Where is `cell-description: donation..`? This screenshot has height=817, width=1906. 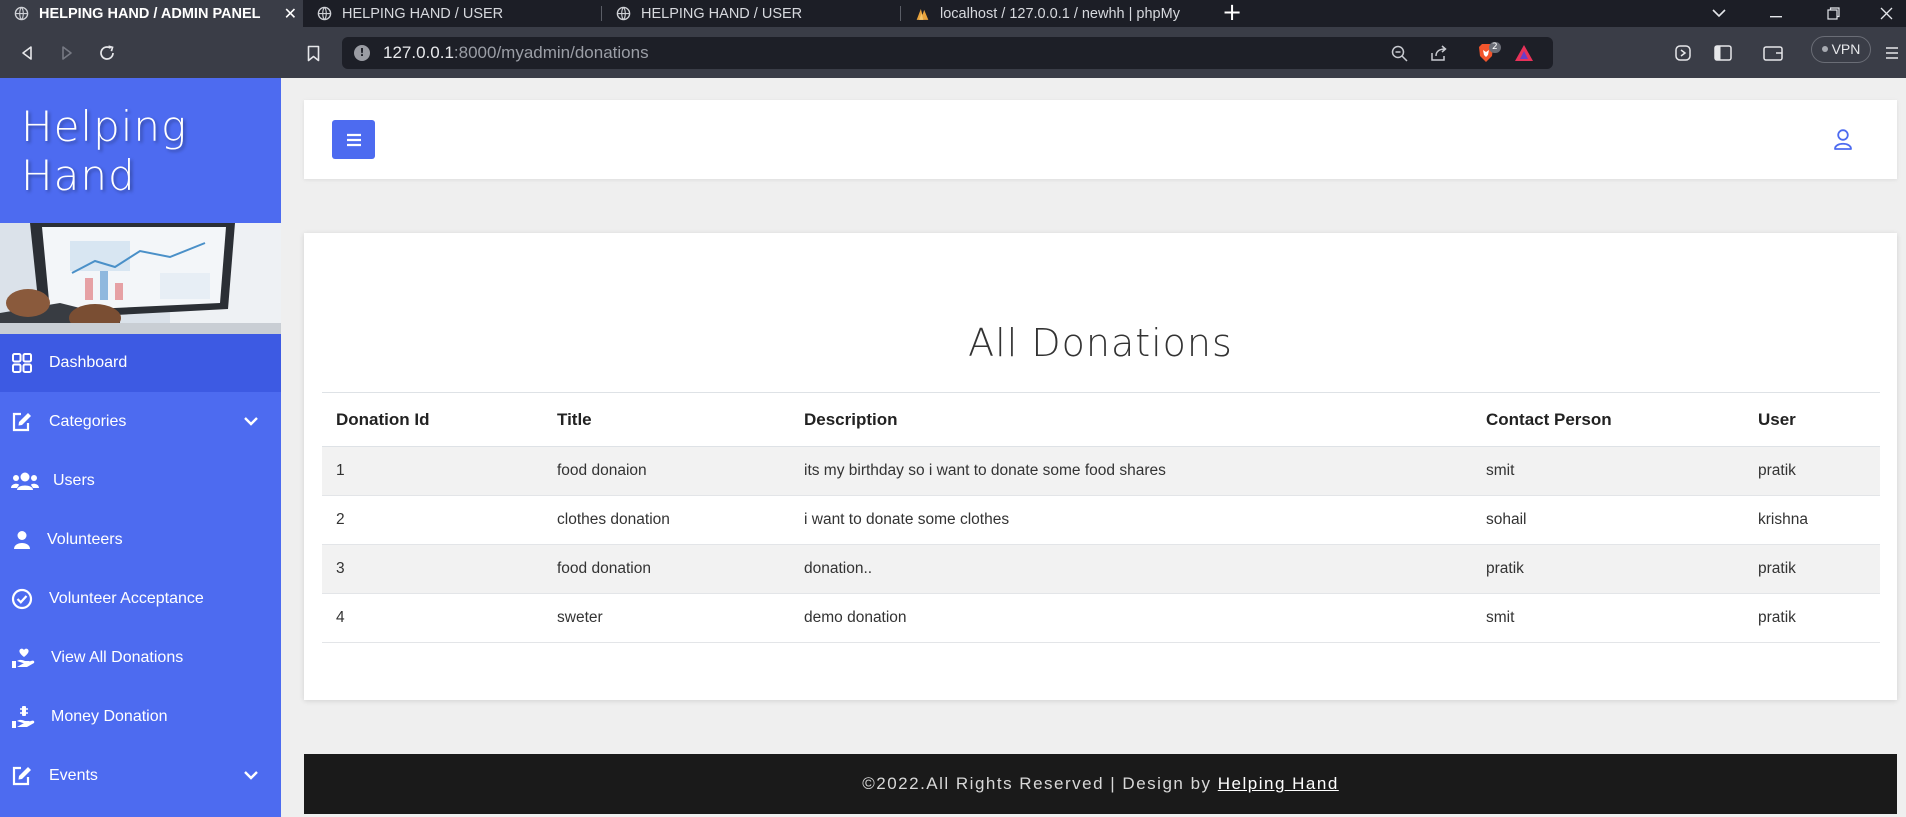
cell-description: donation.. is located at coordinates (1131, 569).